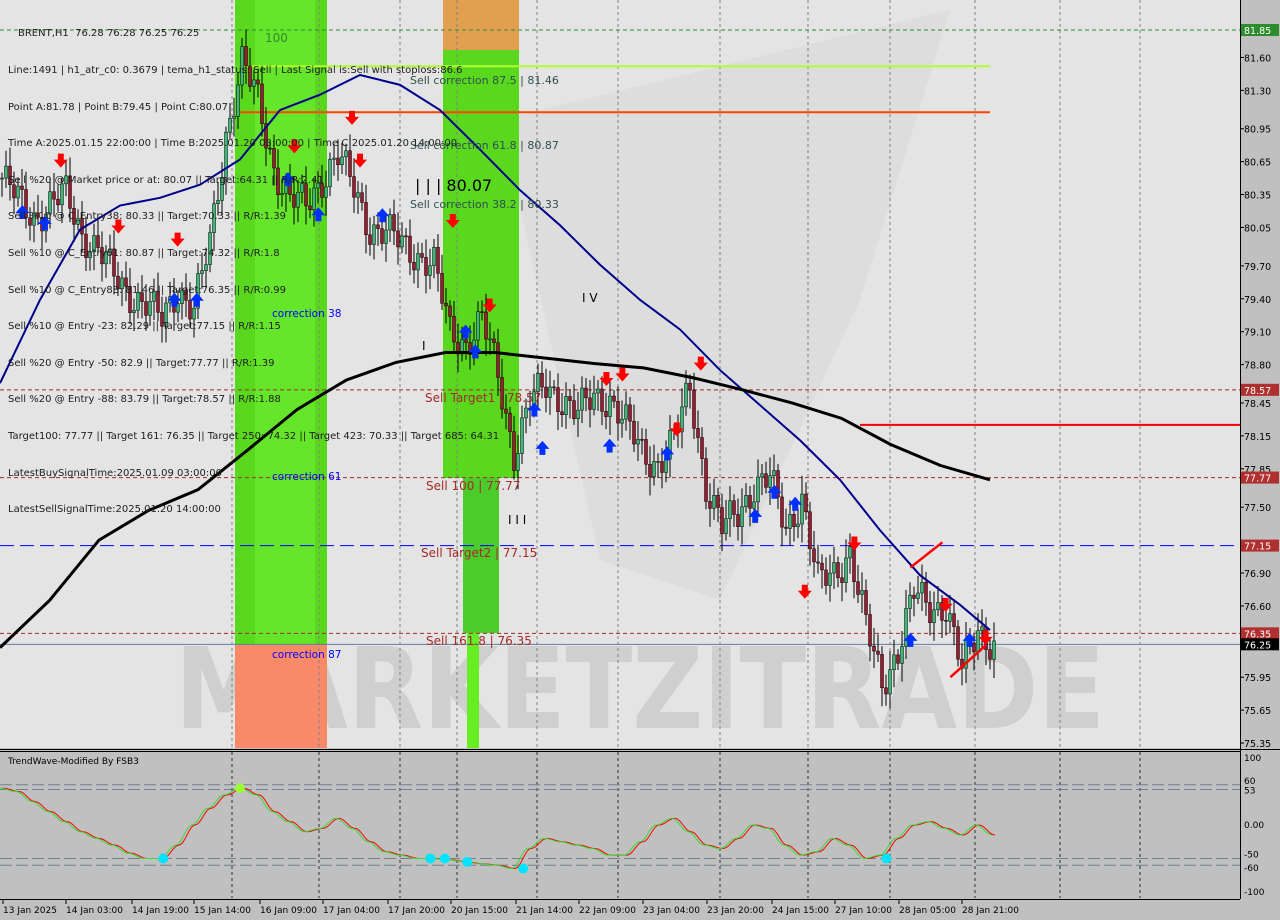  What do you see at coordinates (160, 911) in the screenshot?
I see `x-tick-label: 14 Jan 19:00` at bounding box center [160, 911].